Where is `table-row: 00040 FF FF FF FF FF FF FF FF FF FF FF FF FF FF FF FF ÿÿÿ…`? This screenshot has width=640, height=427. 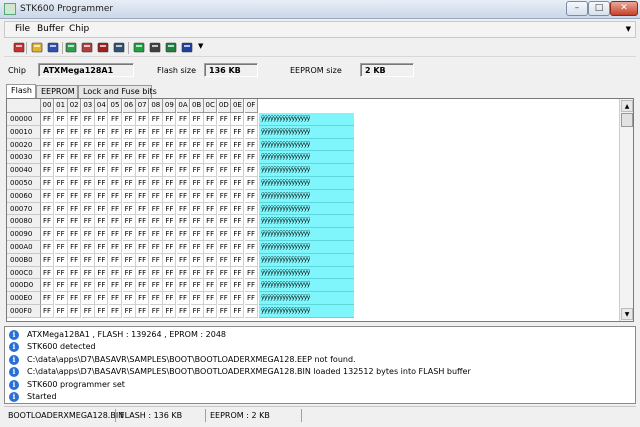
table-row: 00040 FF FF FF FF FF FF FF FF FF FF FF FF FF FF FF FF ÿÿÿ… is located at coordinates (313, 170).